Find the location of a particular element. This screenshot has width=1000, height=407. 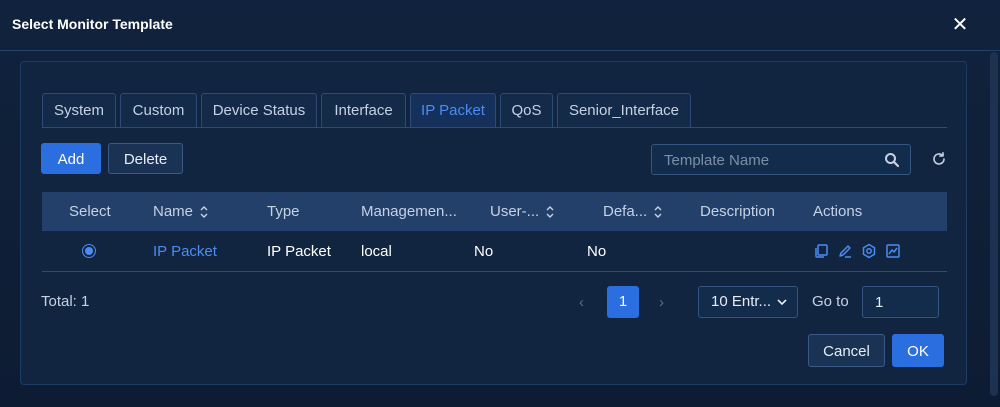

cancel-button: Cancel is located at coordinates (846, 350).